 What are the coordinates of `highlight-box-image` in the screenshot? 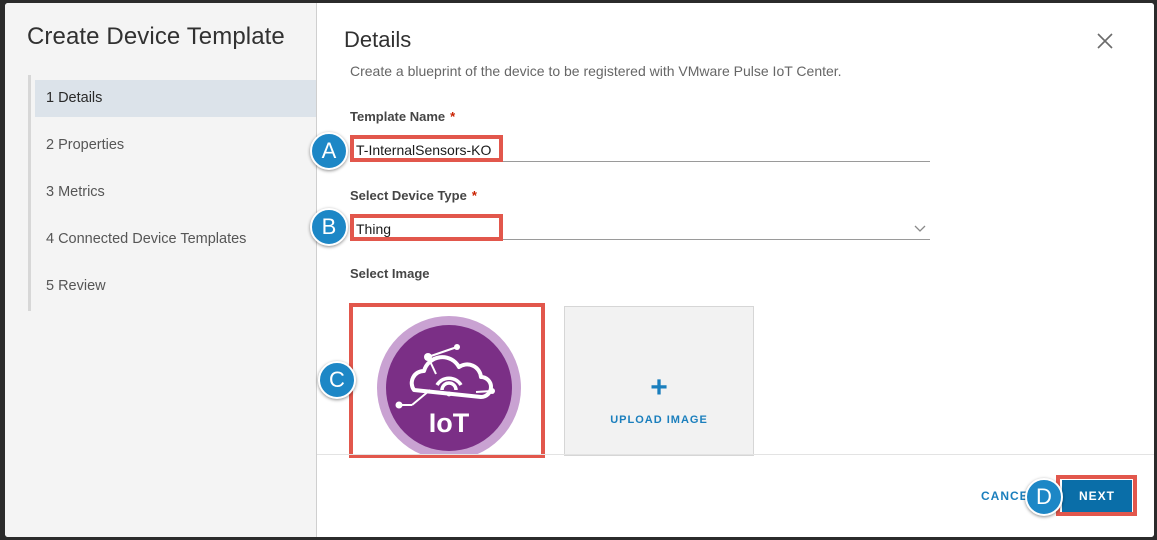 It's located at (447, 380).